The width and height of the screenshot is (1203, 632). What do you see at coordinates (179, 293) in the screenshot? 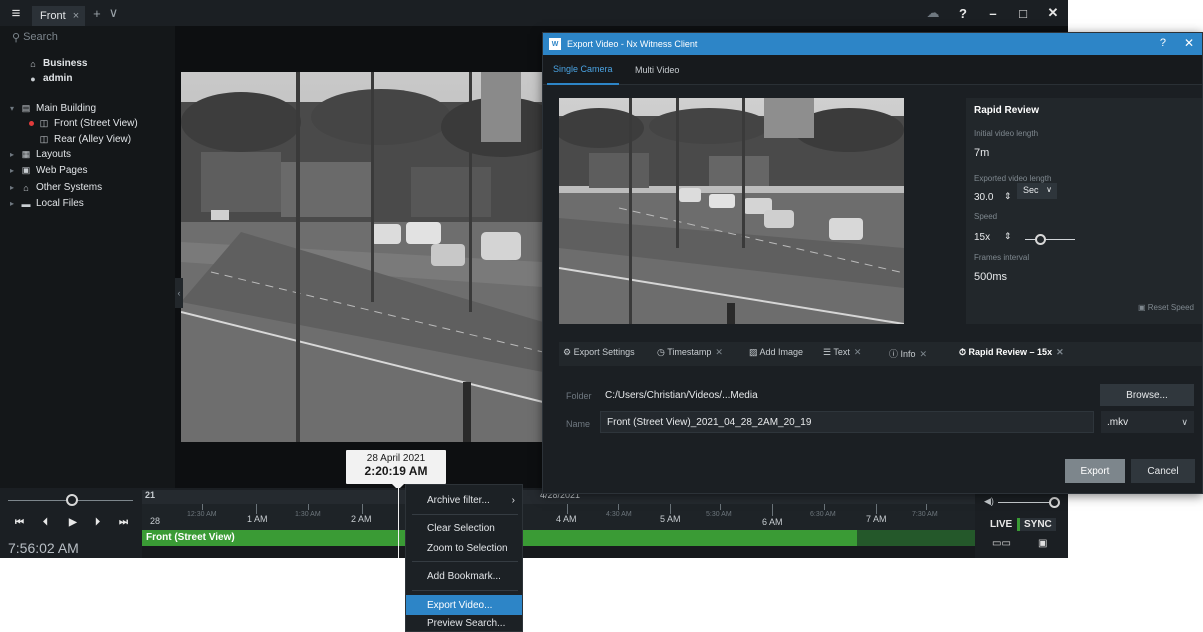
I see `sidebar-toggle-handle: ‹` at bounding box center [179, 293].